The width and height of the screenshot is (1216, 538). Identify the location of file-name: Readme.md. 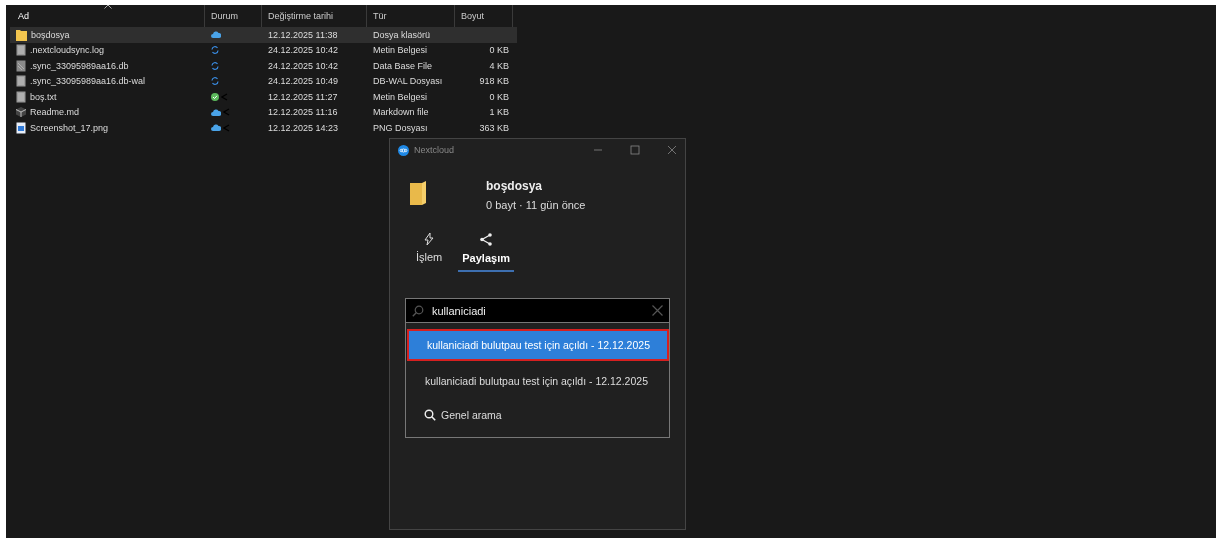
(55, 112).